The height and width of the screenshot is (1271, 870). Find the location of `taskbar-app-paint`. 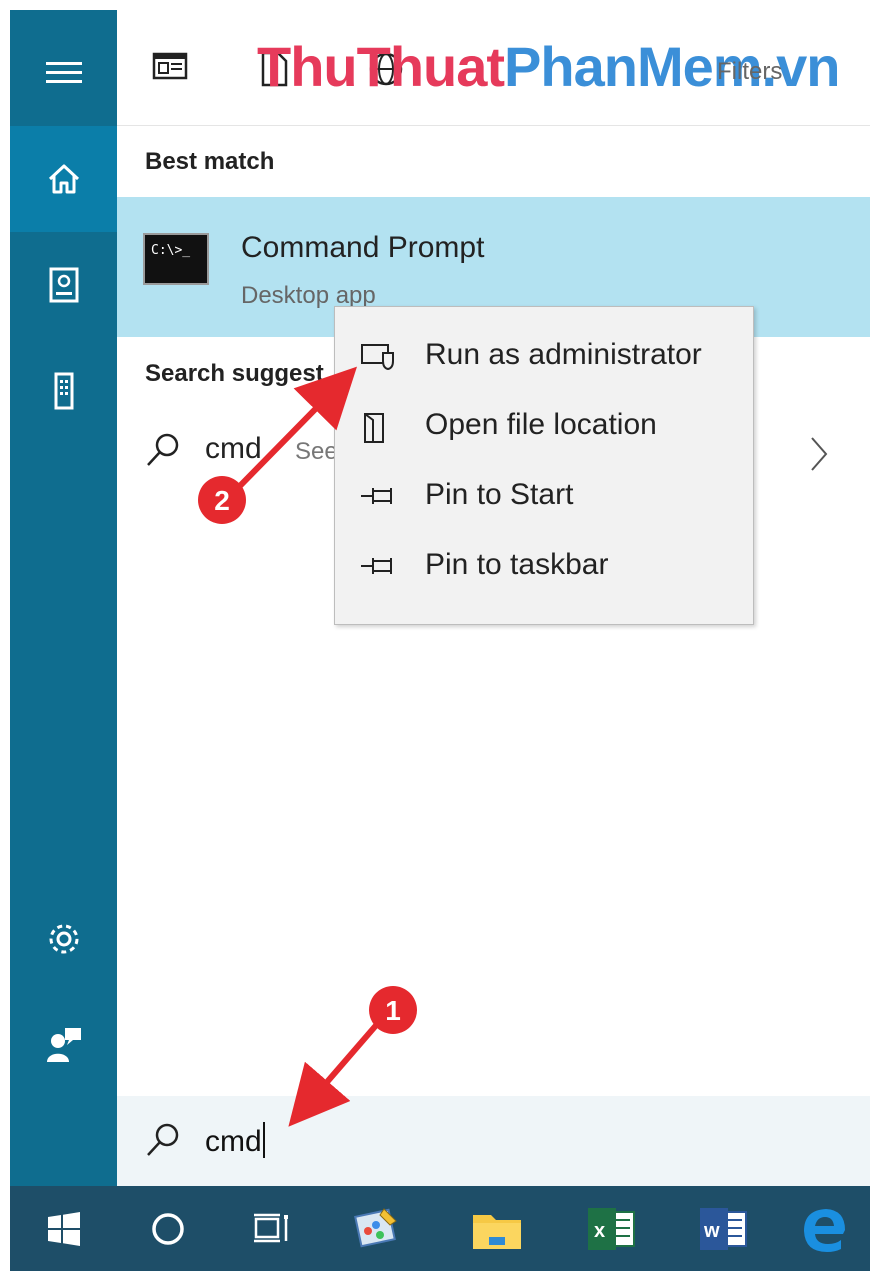

taskbar-app-paint is located at coordinates (376, 1228).